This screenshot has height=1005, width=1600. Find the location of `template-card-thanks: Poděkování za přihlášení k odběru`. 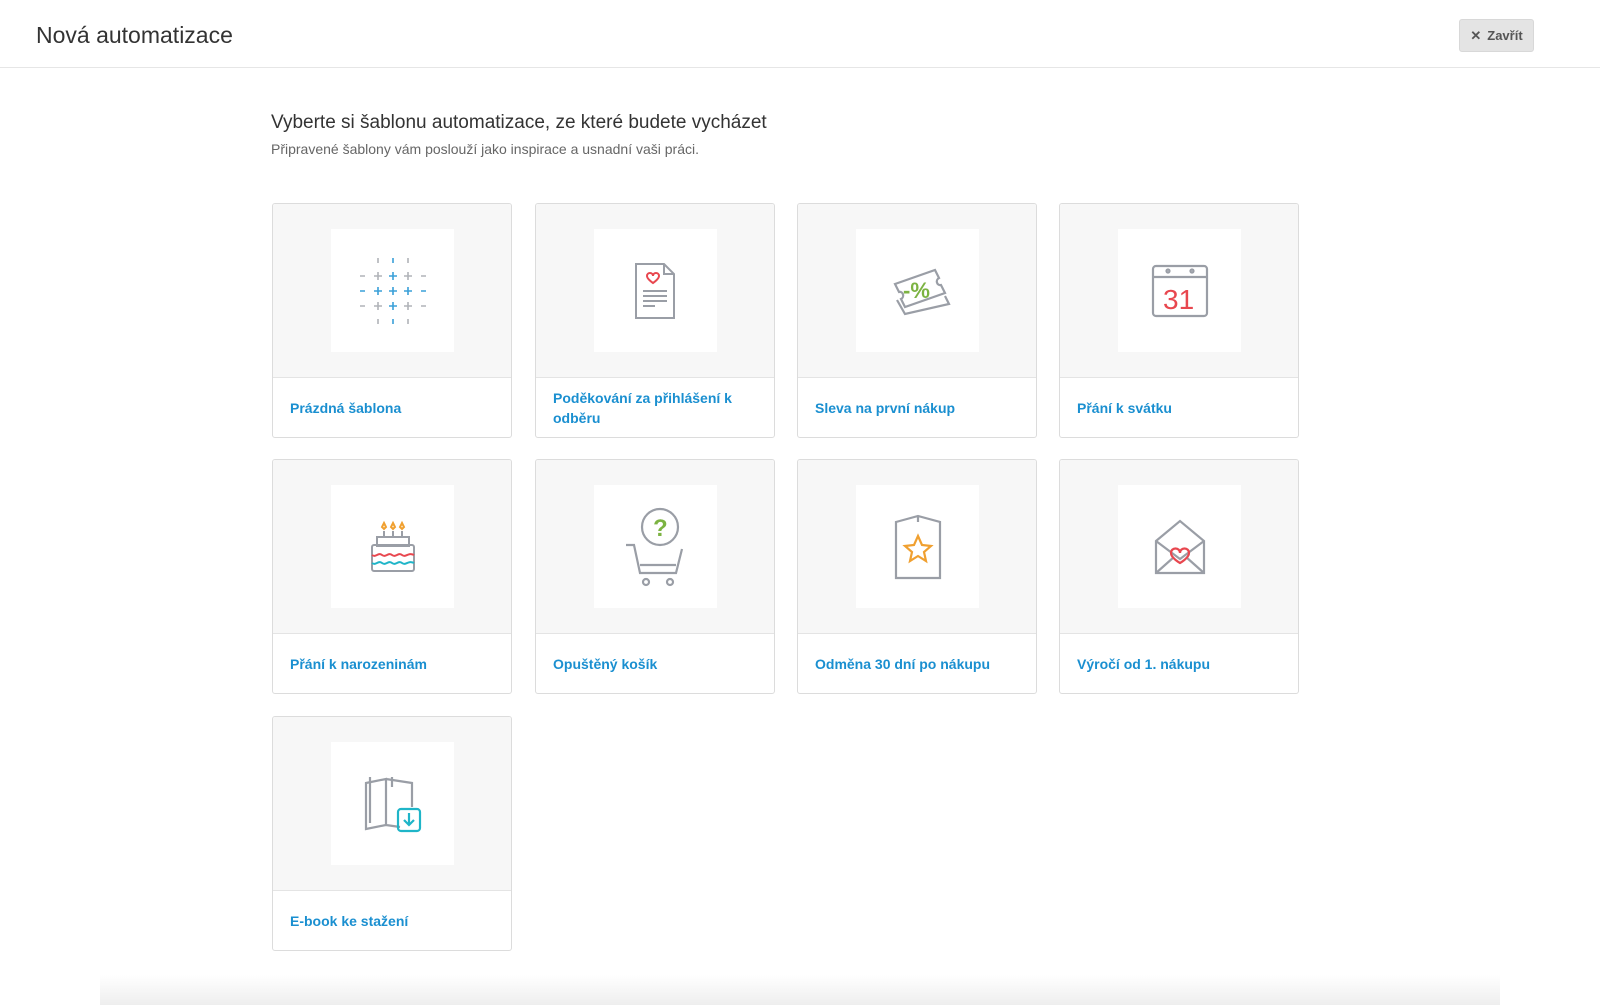

template-card-thanks: Poděkování za přihlášení k odběru is located at coordinates (655, 320).